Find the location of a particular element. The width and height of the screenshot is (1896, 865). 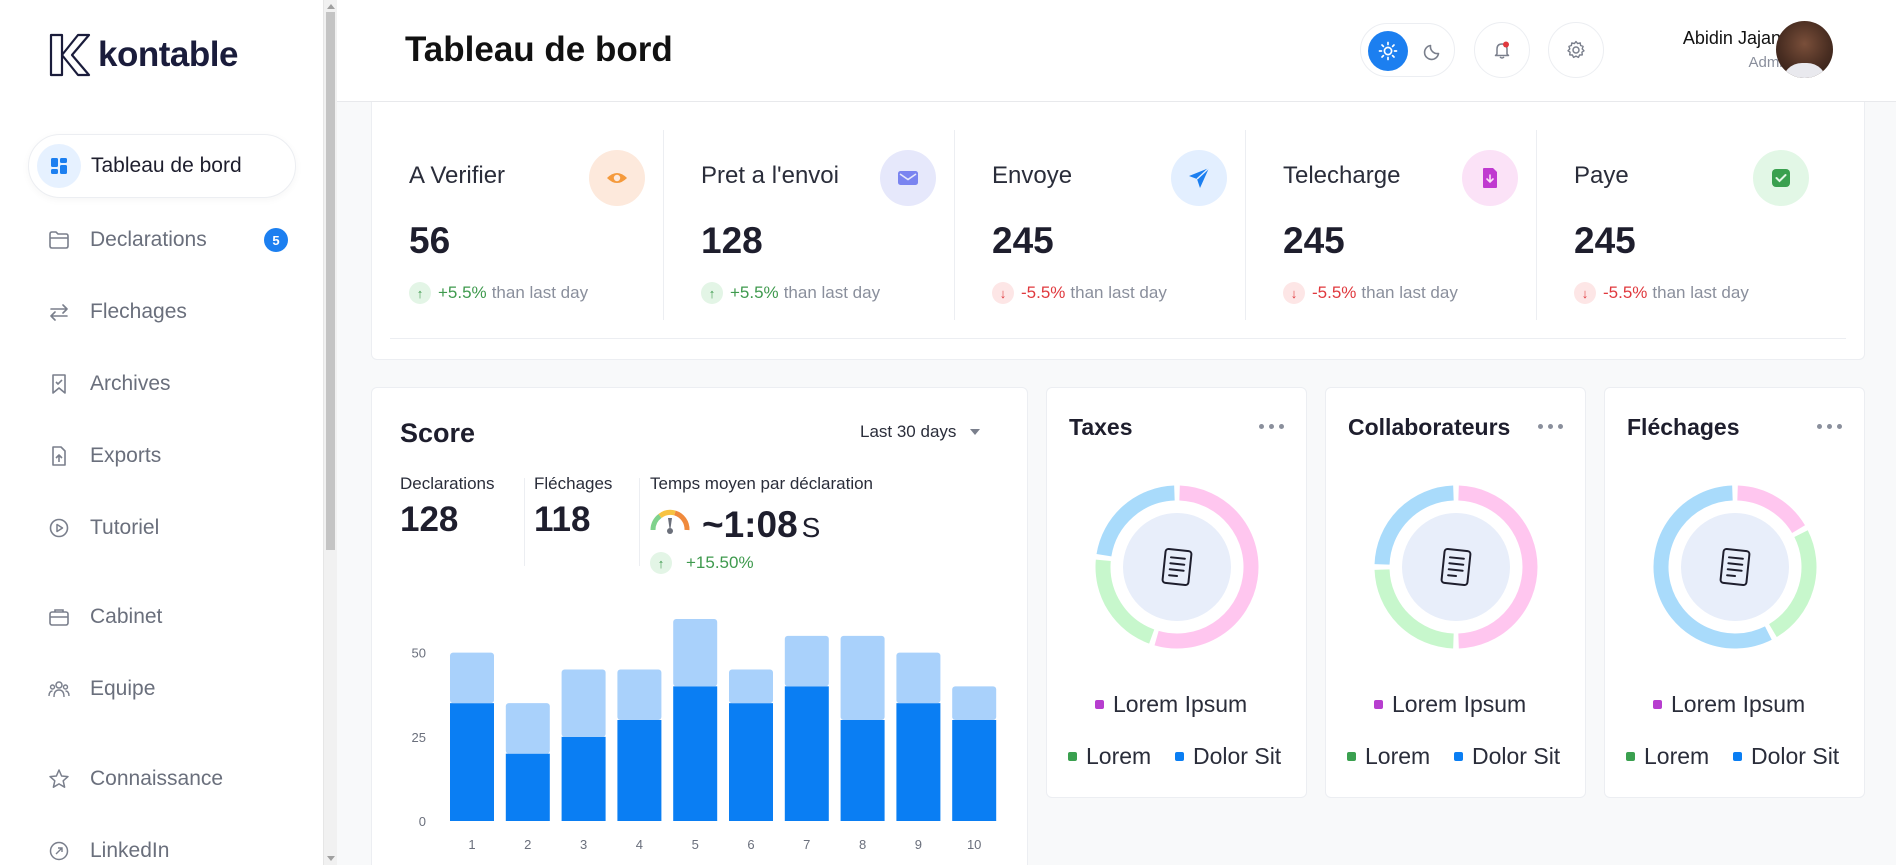

sidebar-item-tableau-de-bord: Tableau de bord is located at coordinates (162, 166).